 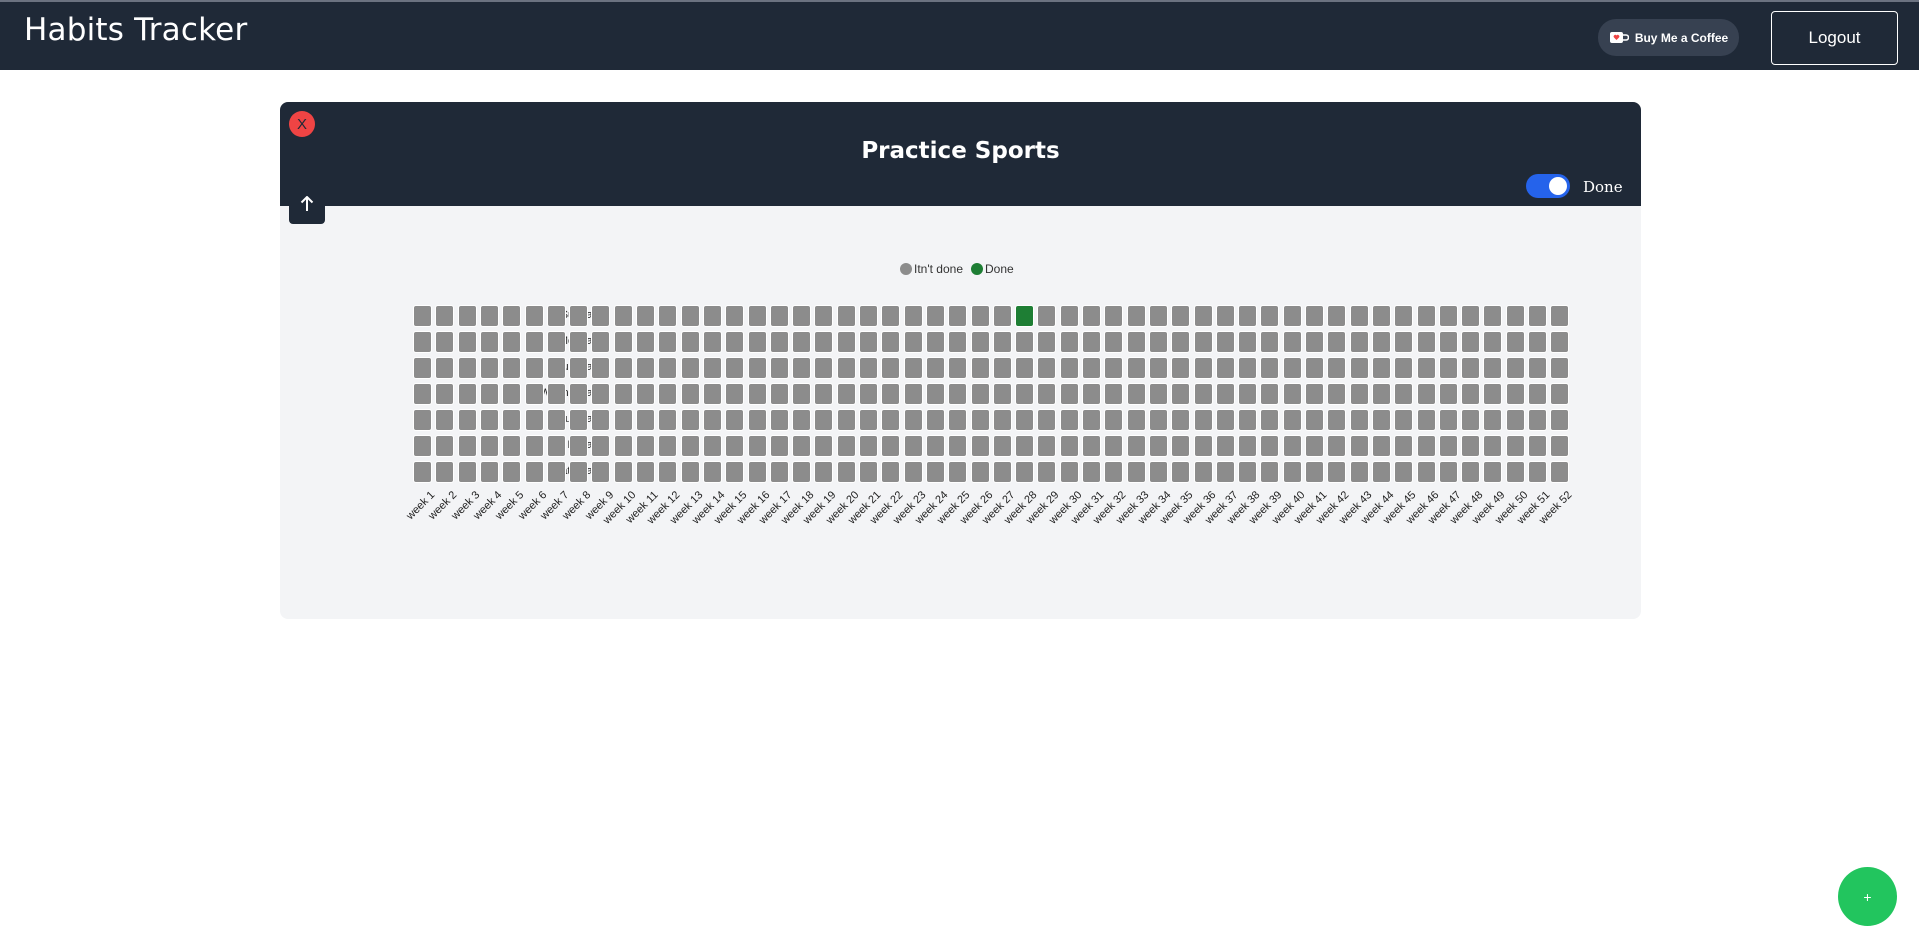 I want to click on buy-me-a-coffee-button: Buy Me a Coffee, so click(x=1668, y=37).